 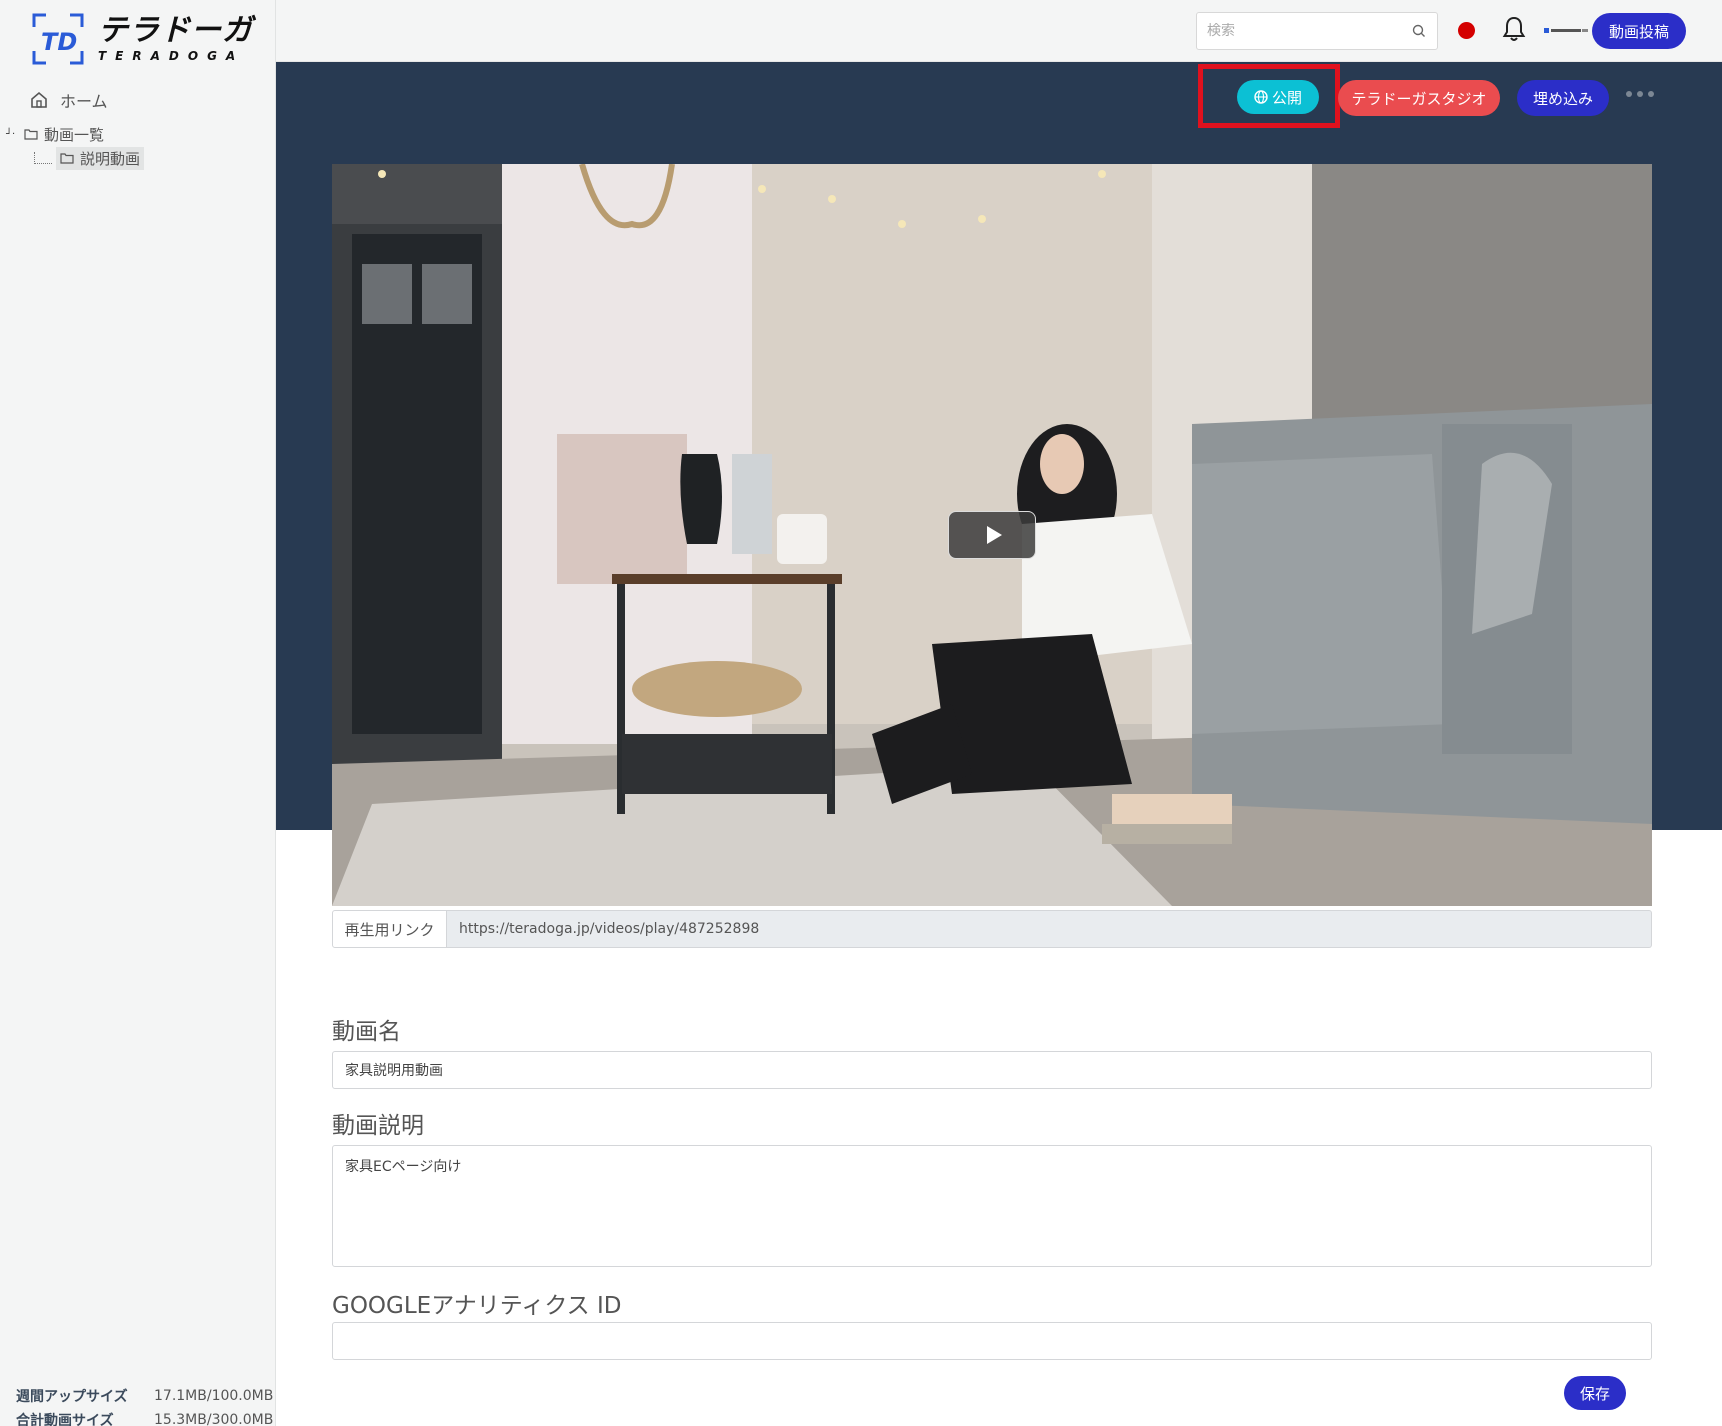 I want to click on more-options-icon, so click(x=1640, y=94).